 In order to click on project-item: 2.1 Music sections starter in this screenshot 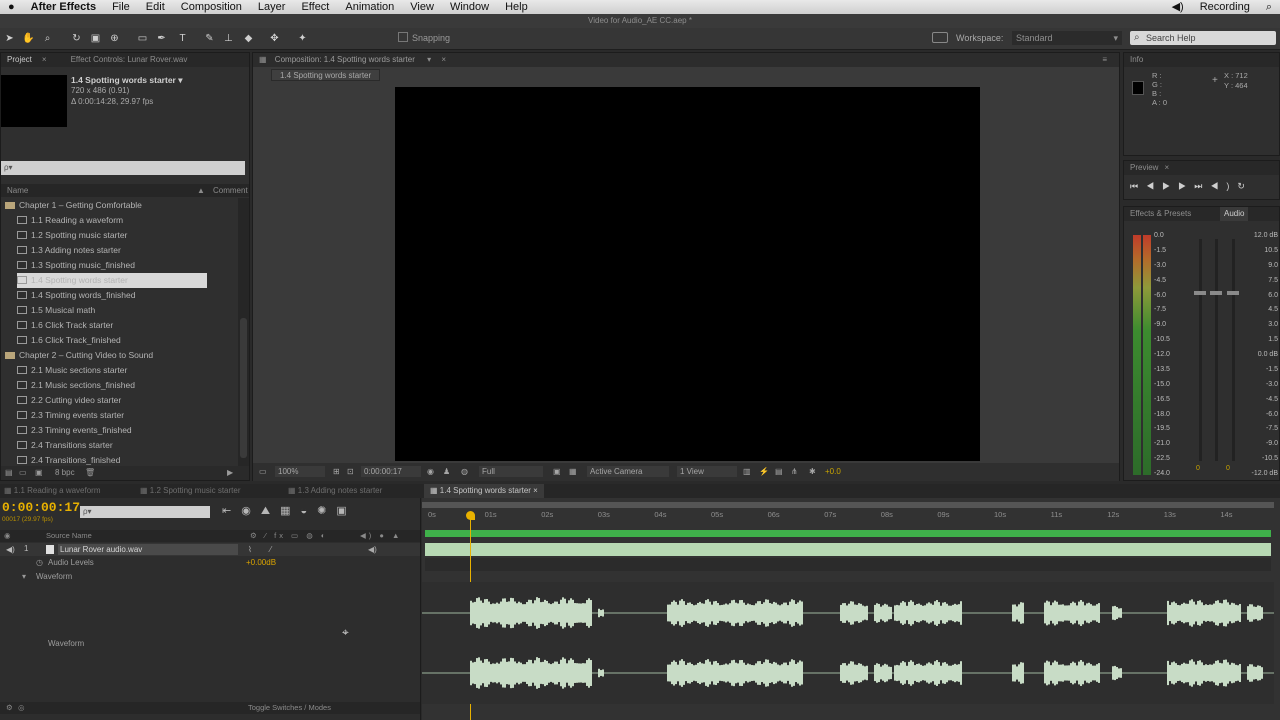, I will do `click(72, 370)`.